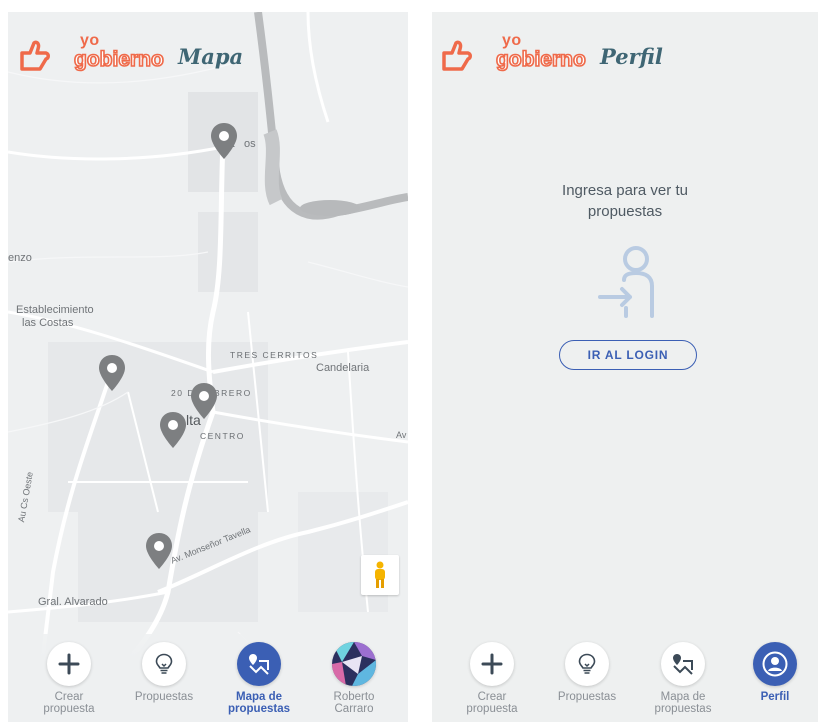 Image resolution: width=818 pixels, height=722 pixels. I want to click on avatar-image, so click(354, 664).